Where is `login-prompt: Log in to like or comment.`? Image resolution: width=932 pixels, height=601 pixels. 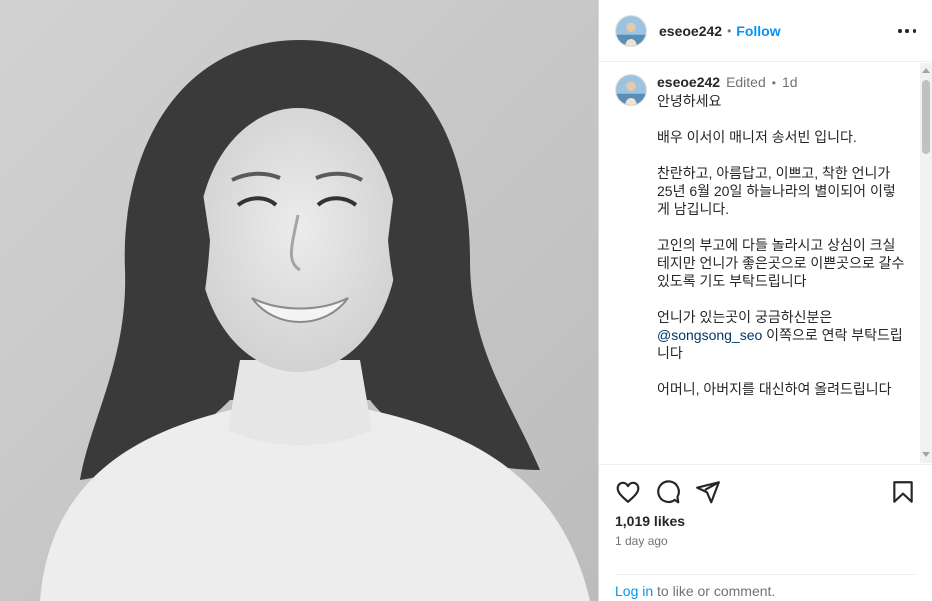 login-prompt: Log in to like or comment. is located at coordinates (765, 586).